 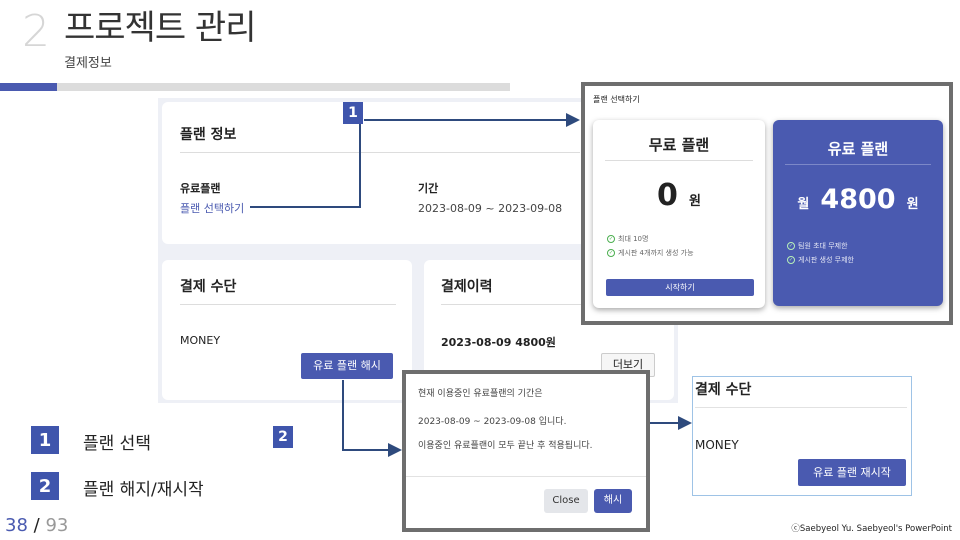 I want to click on cancel-message-line1: 현재 이용중인 유료플랜의 기간은, so click(x=480, y=394).